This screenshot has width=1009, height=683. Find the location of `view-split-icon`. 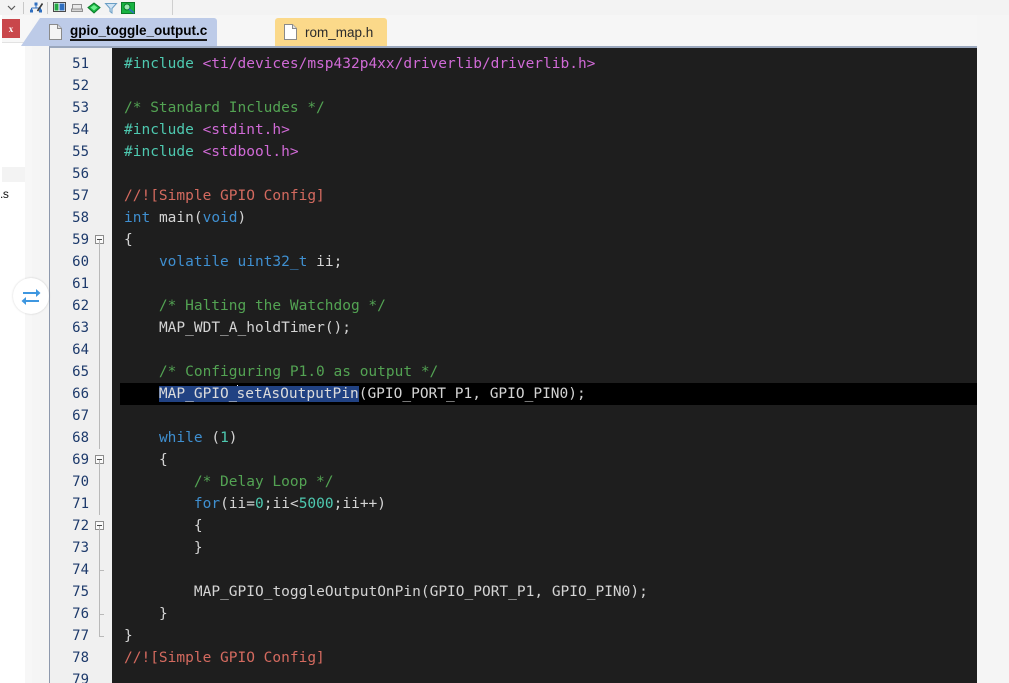

view-split-icon is located at coordinates (59, 8).